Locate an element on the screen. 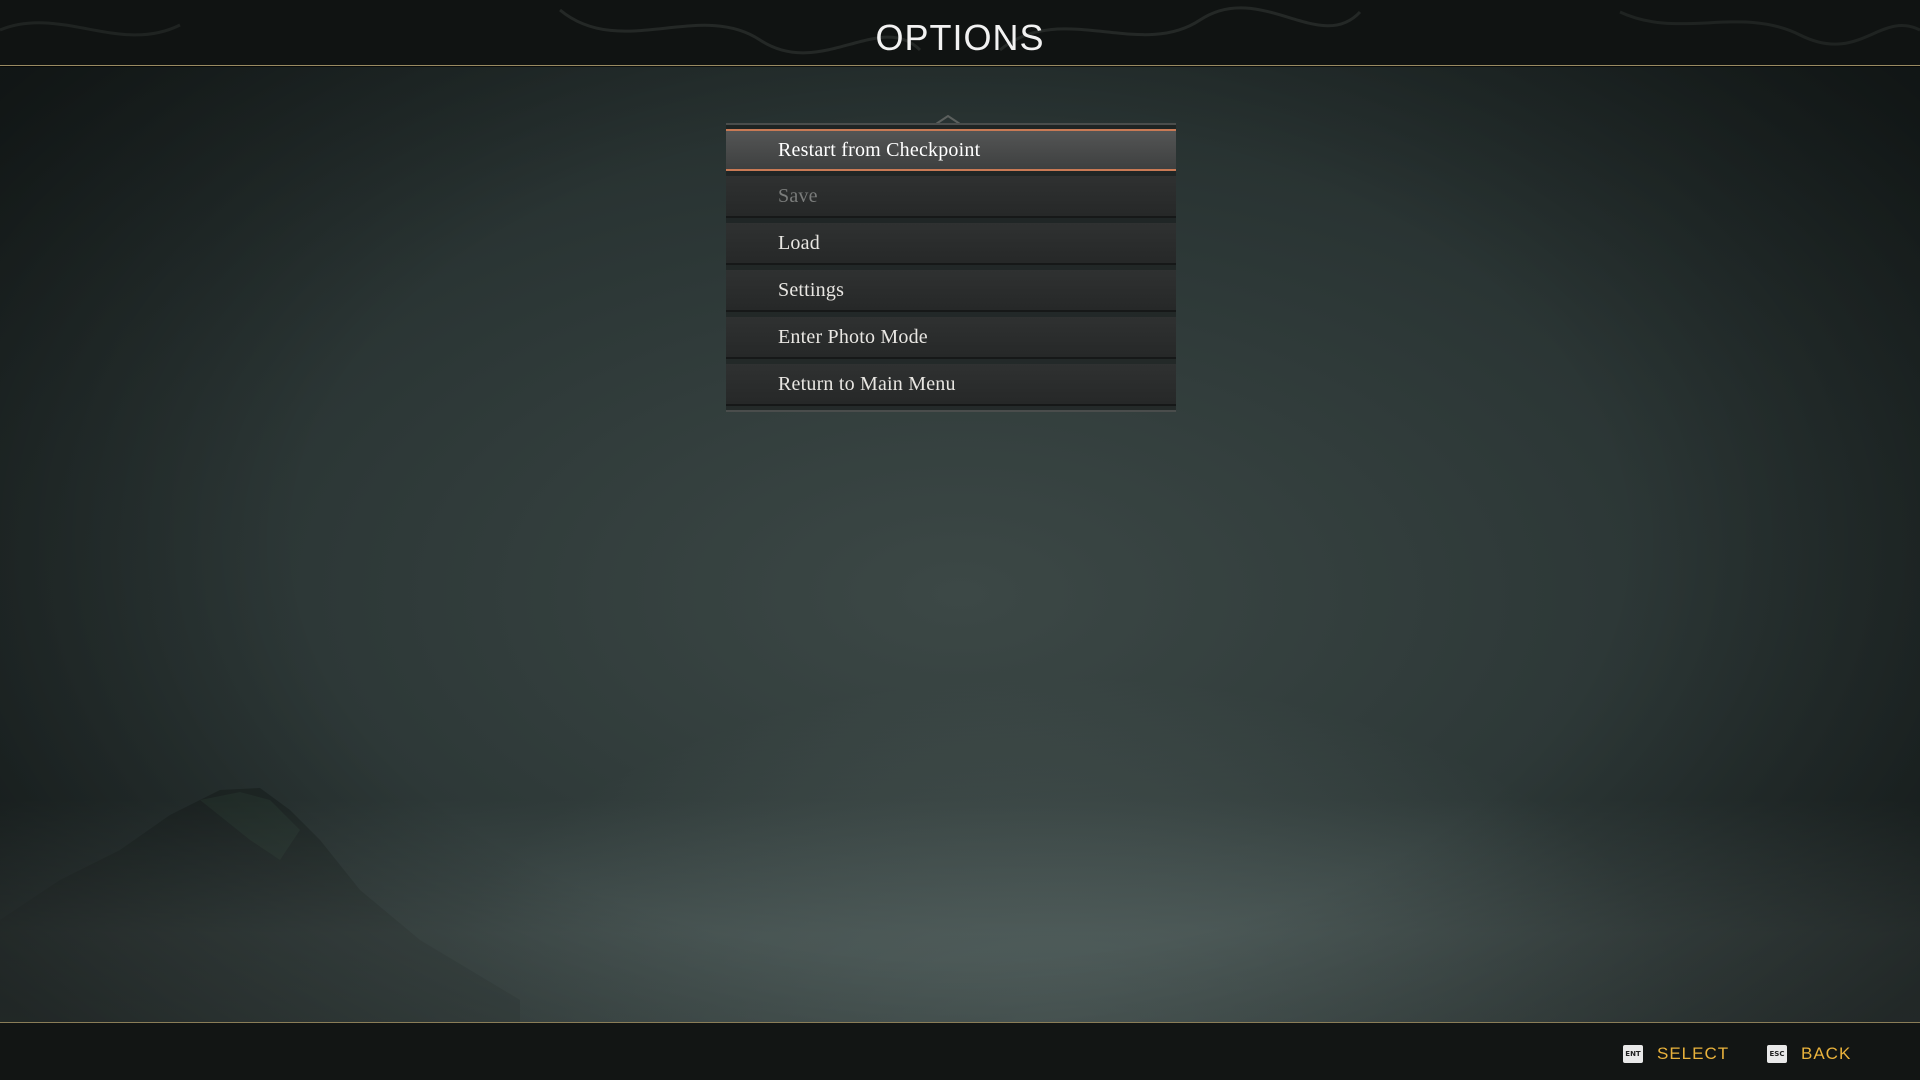 The width and height of the screenshot is (1920, 1080). menu-item-return-to-main-menu: Return to Main Menu is located at coordinates (951, 385).